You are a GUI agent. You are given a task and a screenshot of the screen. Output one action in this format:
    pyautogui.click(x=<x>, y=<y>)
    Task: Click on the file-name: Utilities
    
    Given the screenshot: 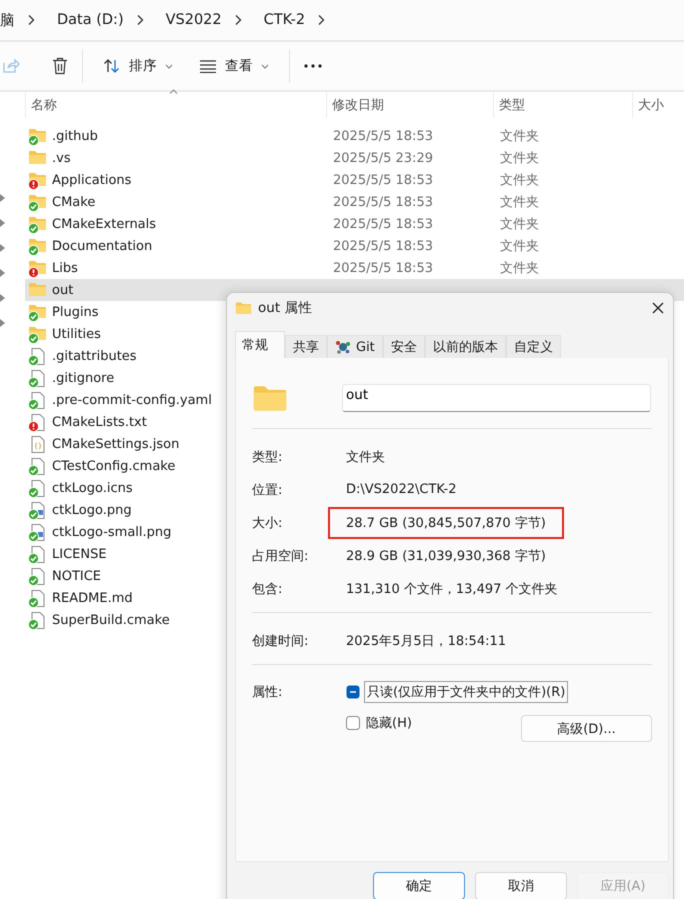 What is the action you would take?
    pyautogui.click(x=76, y=334)
    